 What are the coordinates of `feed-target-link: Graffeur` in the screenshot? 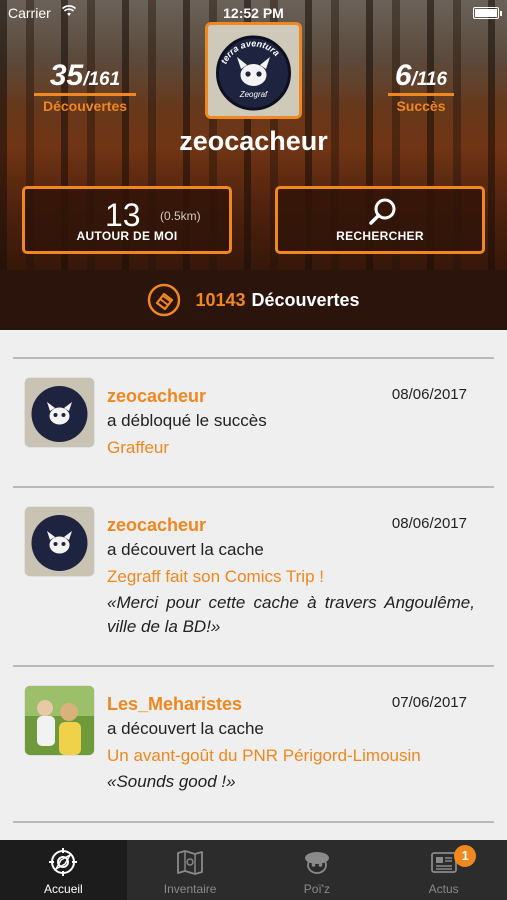 It's located at (138, 448).